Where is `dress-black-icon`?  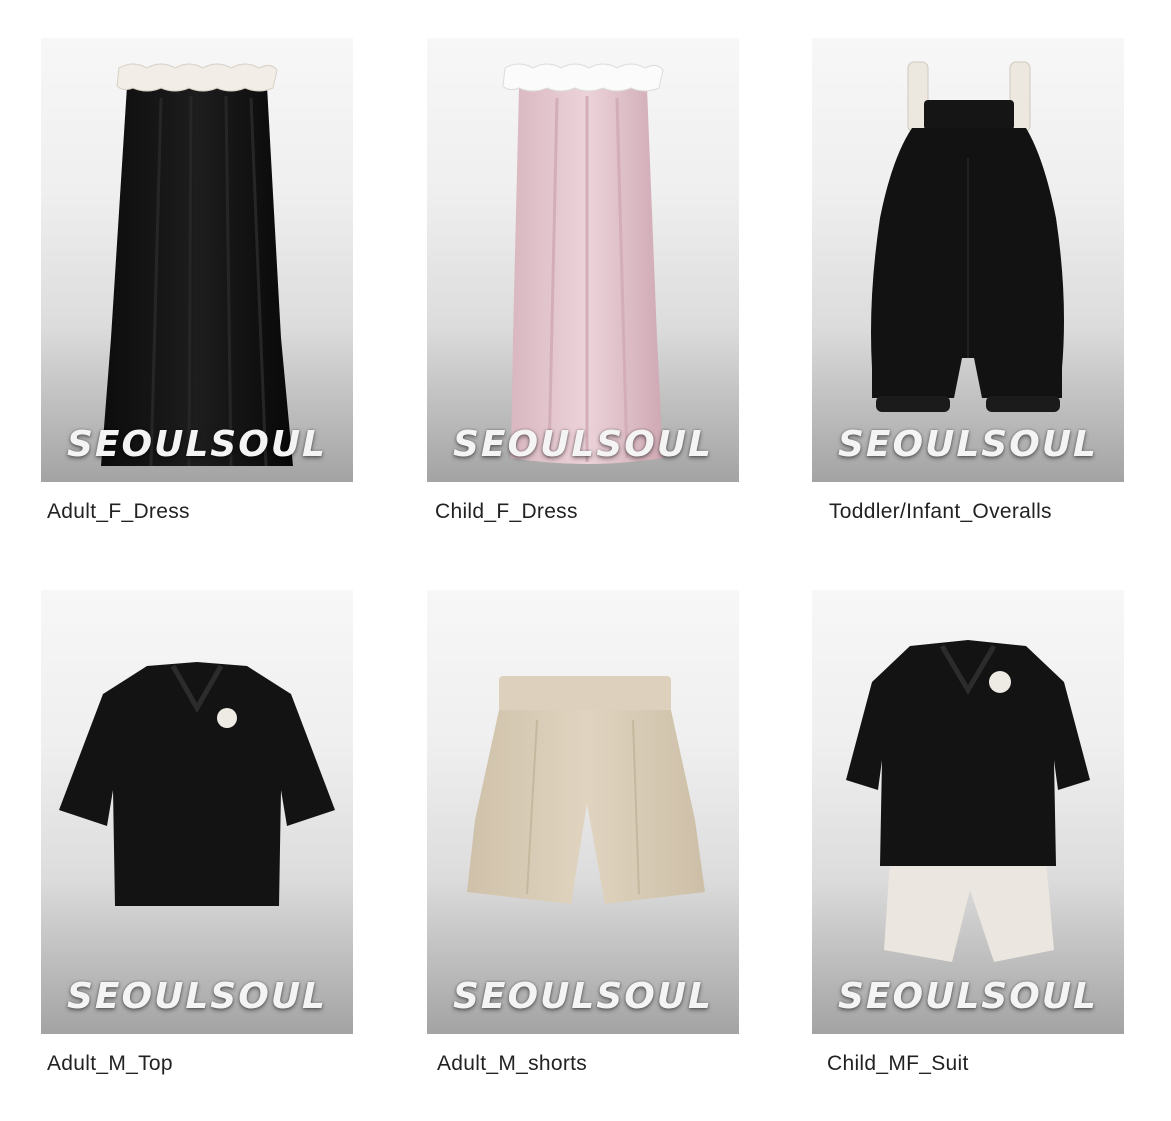 dress-black-icon is located at coordinates (197, 265).